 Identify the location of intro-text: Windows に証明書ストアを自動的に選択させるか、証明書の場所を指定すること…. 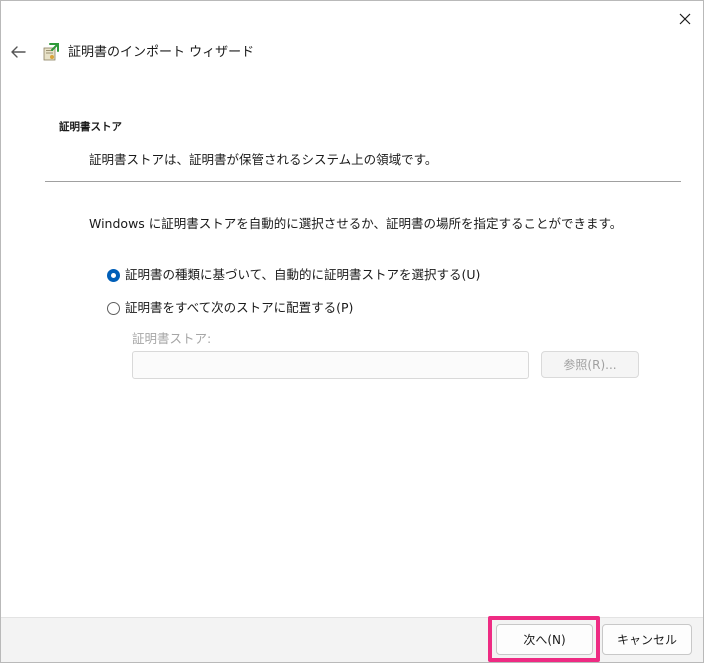
(356, 223).